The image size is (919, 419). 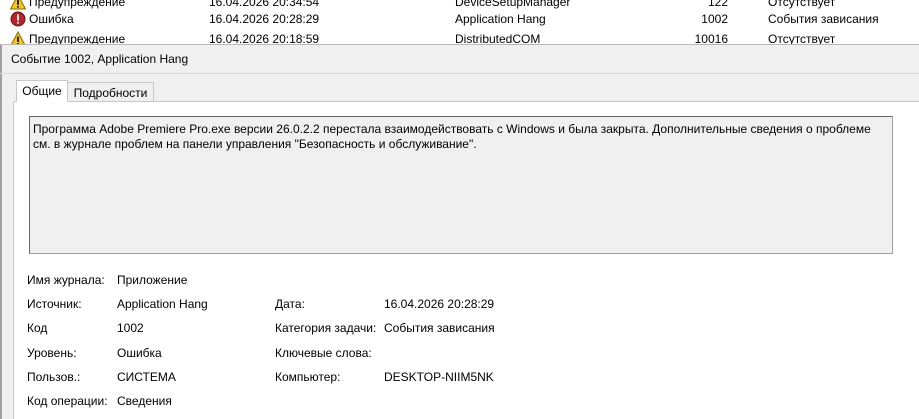 What do you see at coordinates (67, 401) in the screenshot?
I see `opcode-label: Код операции:` at bounding box center [67, 401].